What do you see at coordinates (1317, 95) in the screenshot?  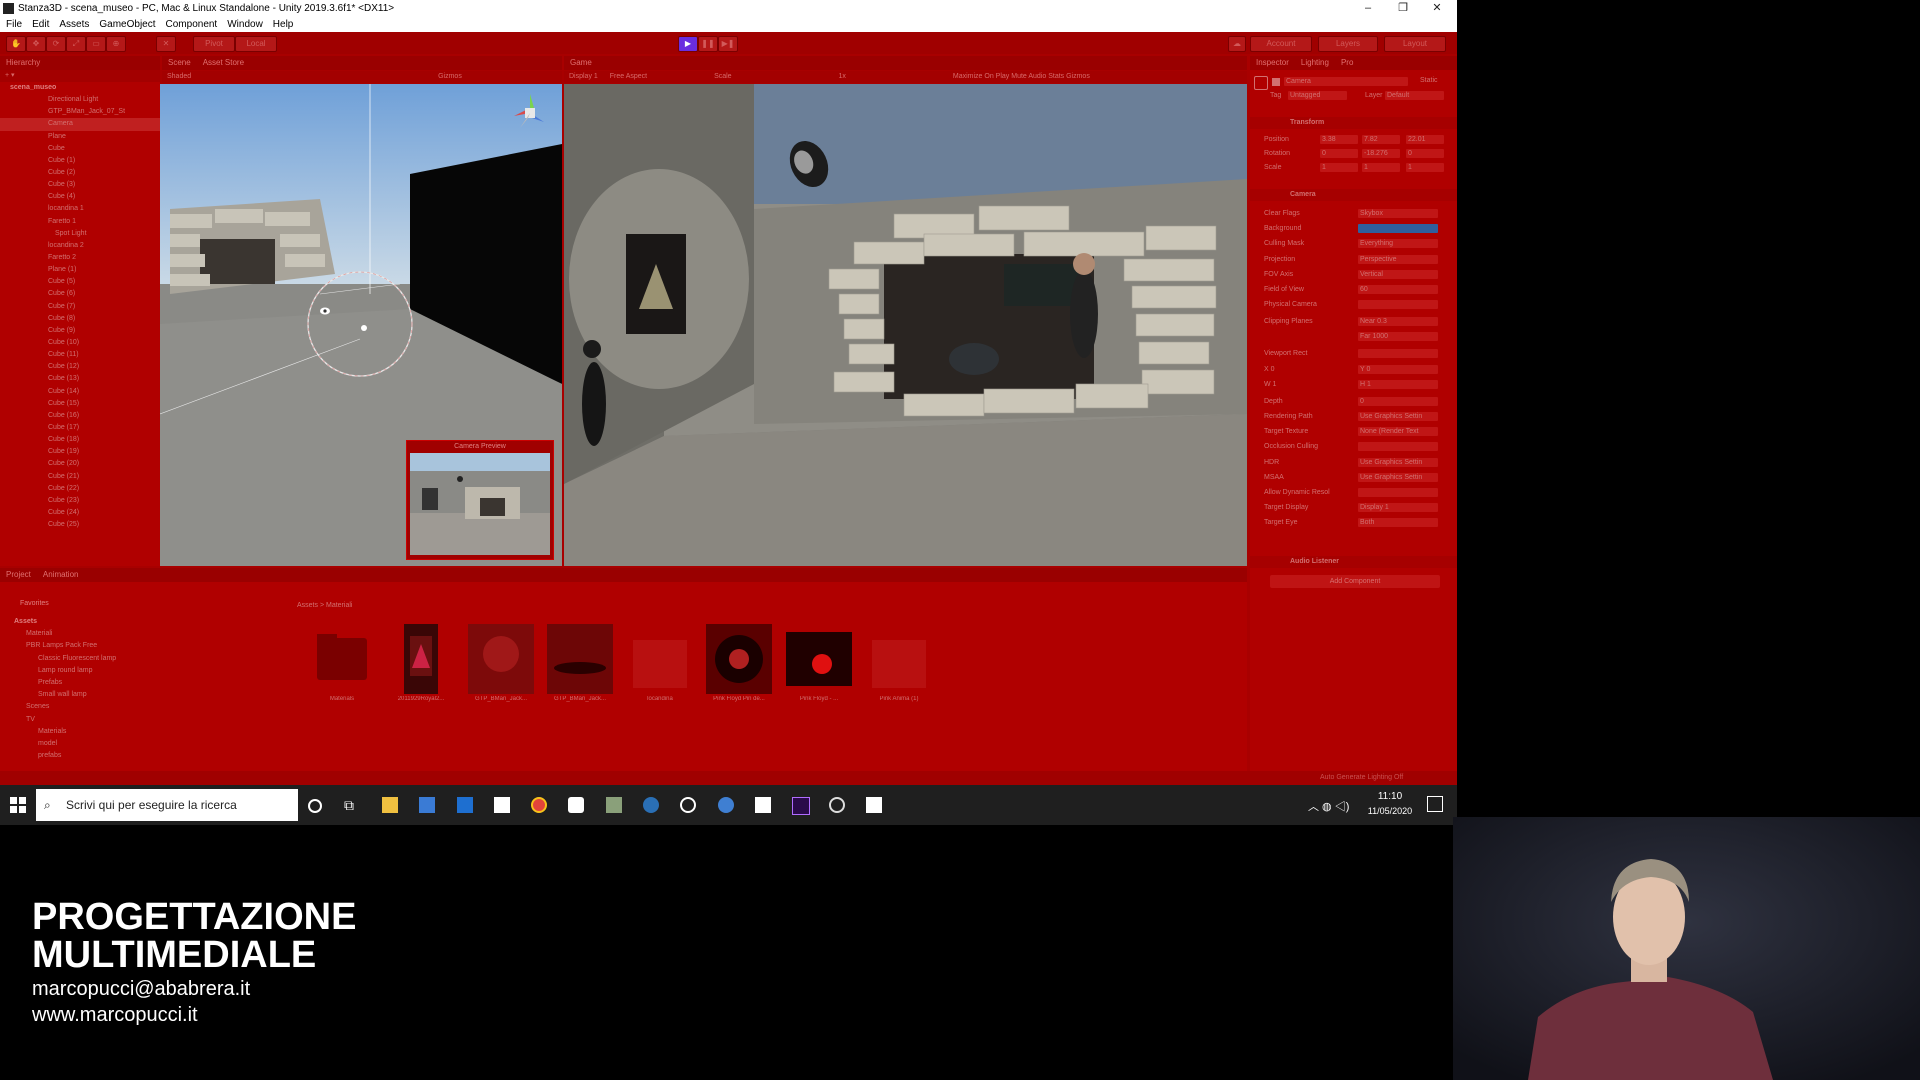 I see `tag-dropdown: Untagged` at bounding box center [1317, 95].